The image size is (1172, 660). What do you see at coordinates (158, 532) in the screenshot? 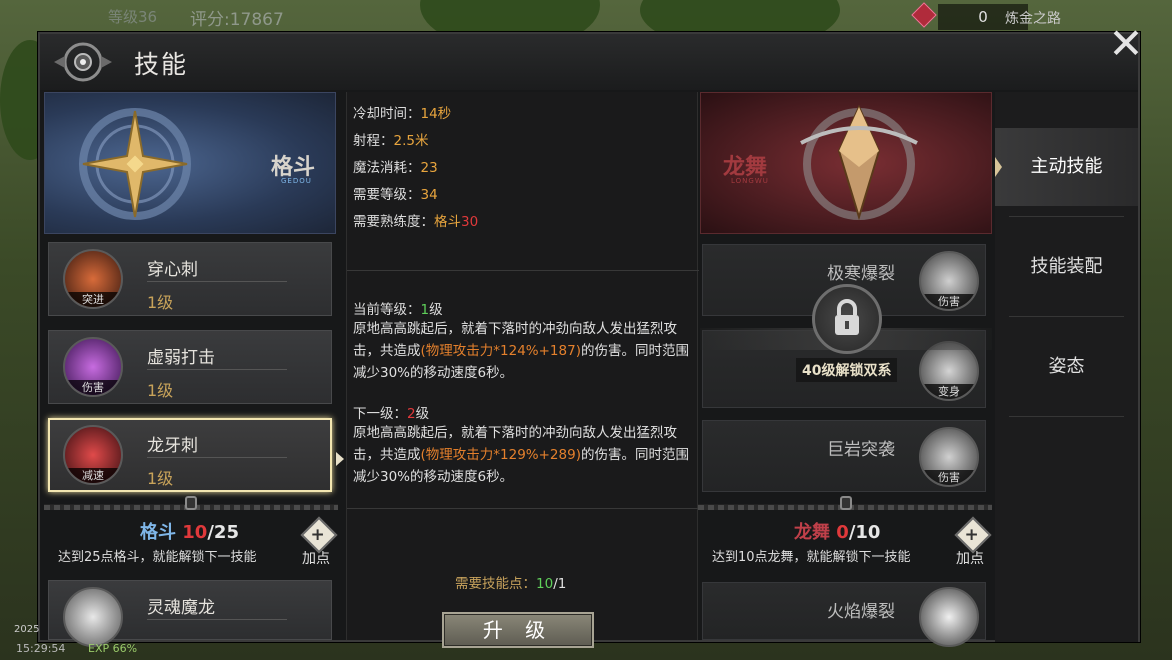
I see `points-school: 格斗` at bounding box center [158, 532].